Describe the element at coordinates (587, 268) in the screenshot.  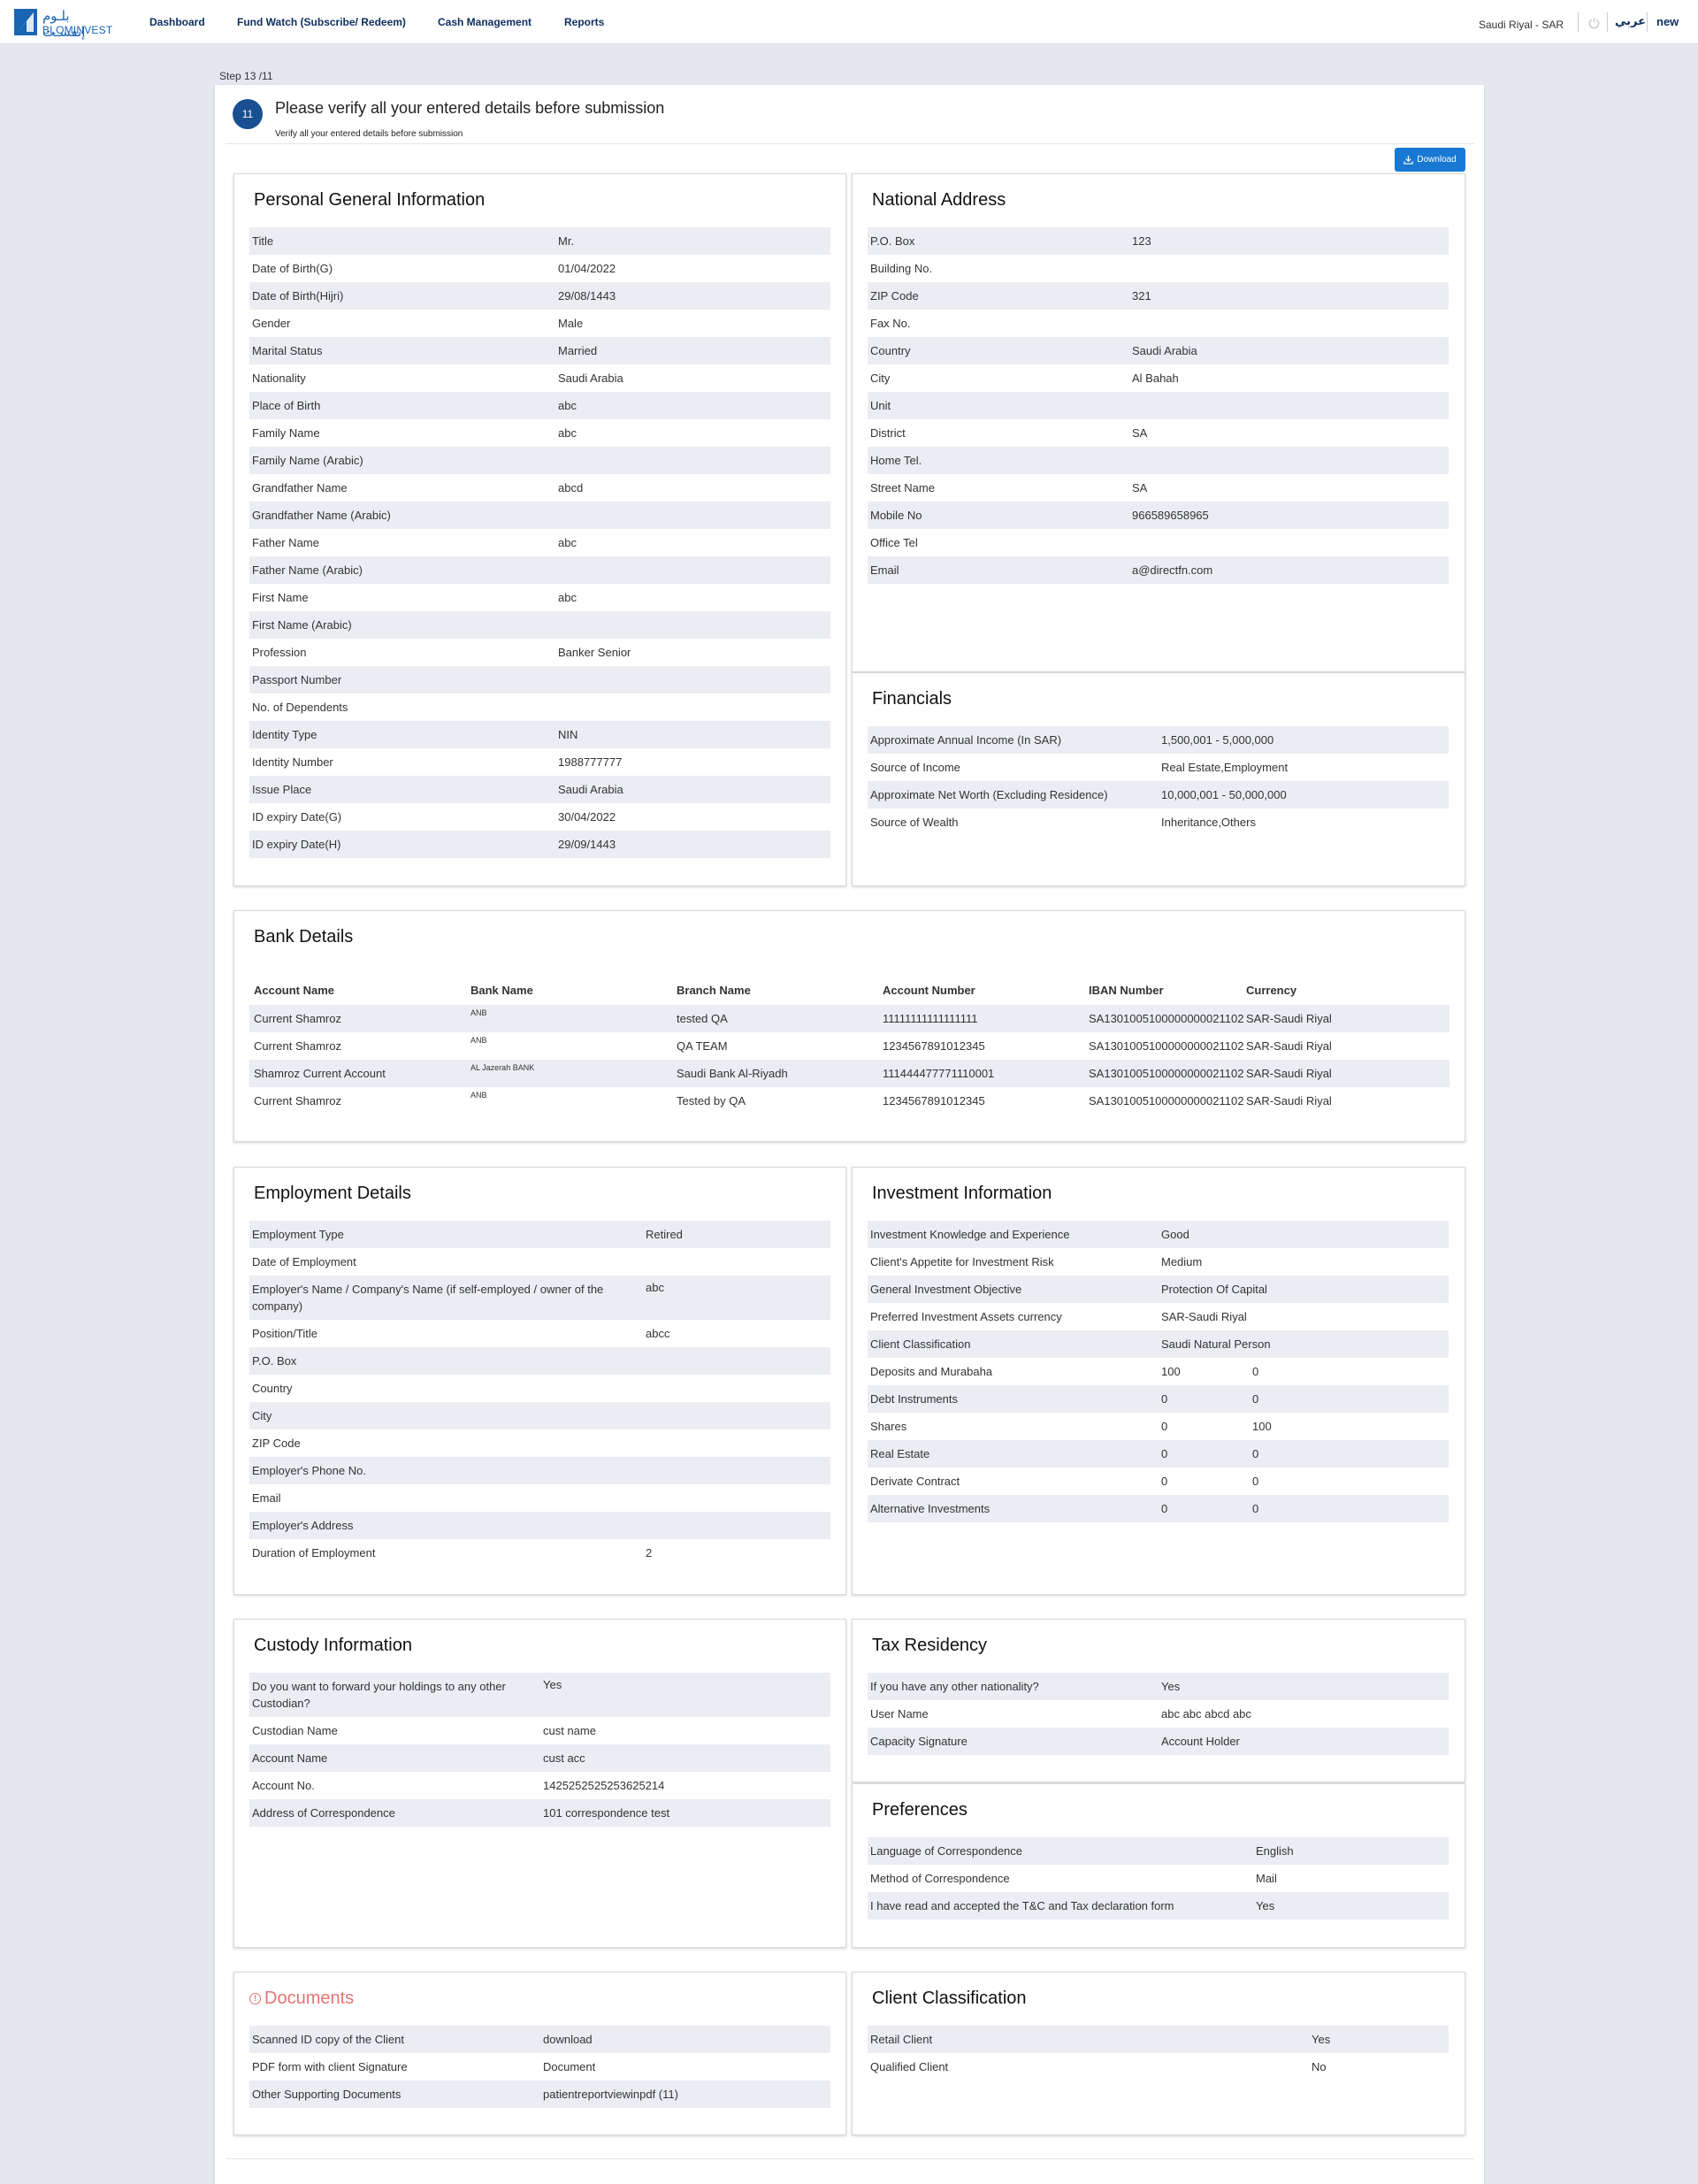
I see `field-value: 01/04/2022` at that location.